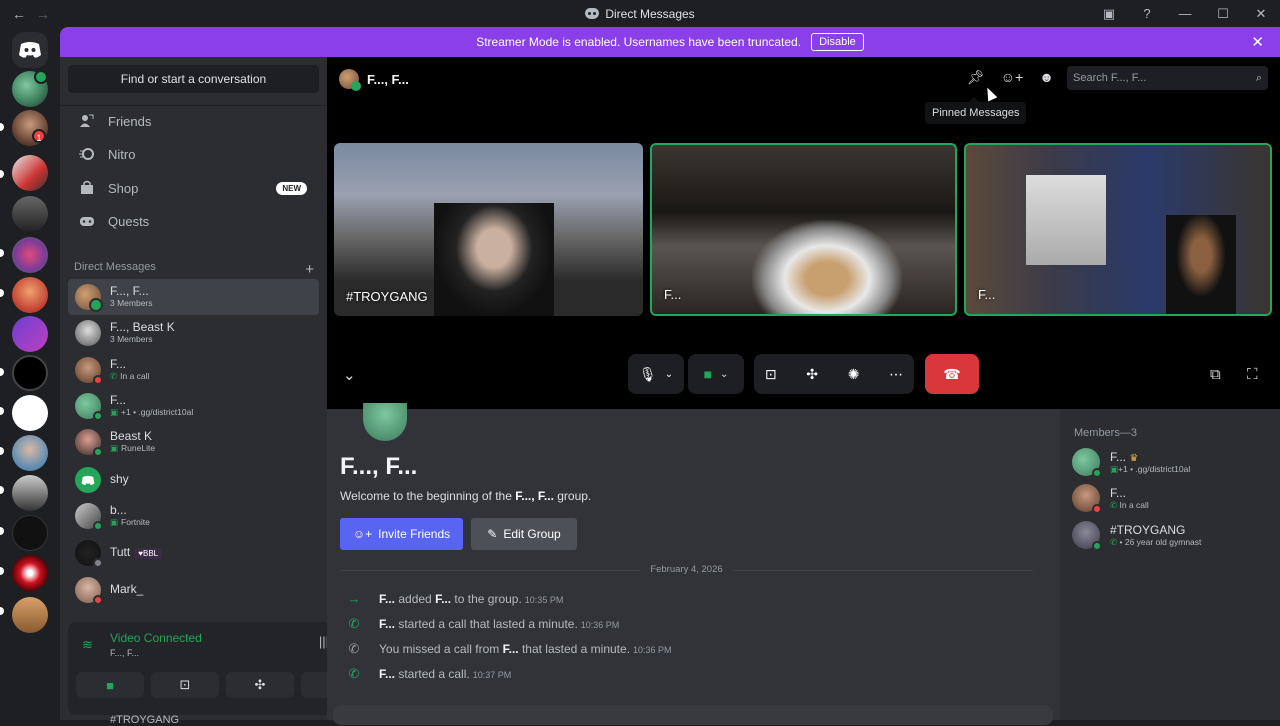  What do you see at coordinates (156, 638) in the screenshot?
I see `voice-status: Video Connected` at bounding box center [156, 638].